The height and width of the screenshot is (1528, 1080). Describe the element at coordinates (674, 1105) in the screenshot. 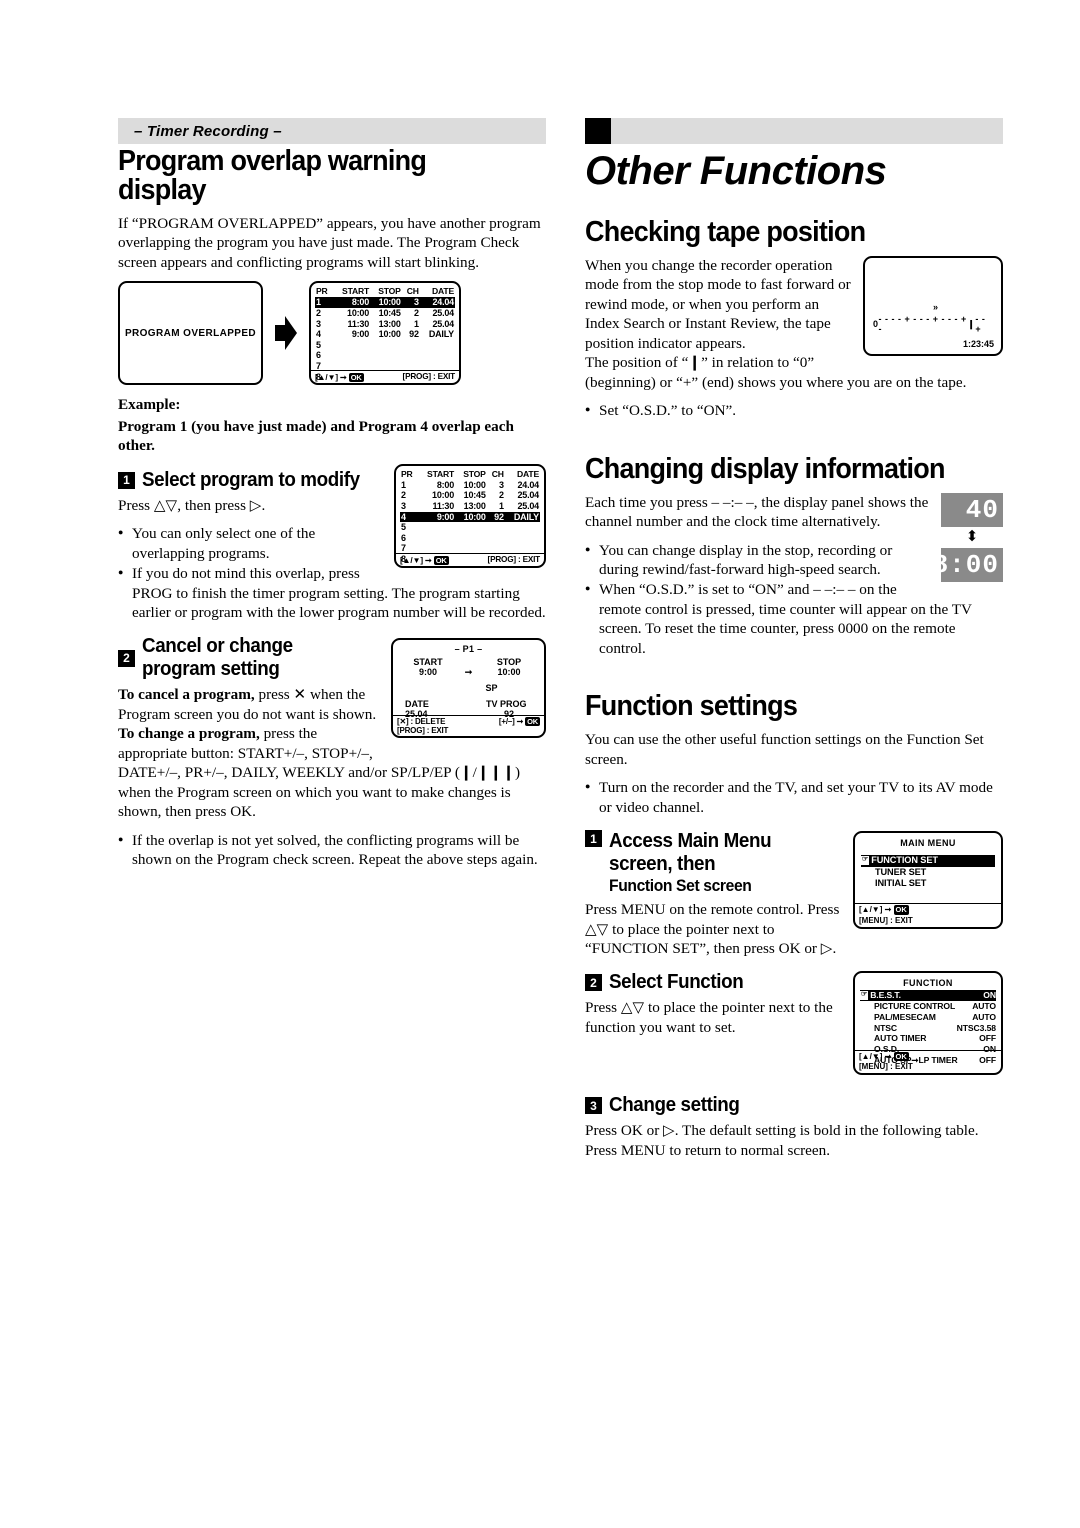

I see `step-title: Change setting` at that location.